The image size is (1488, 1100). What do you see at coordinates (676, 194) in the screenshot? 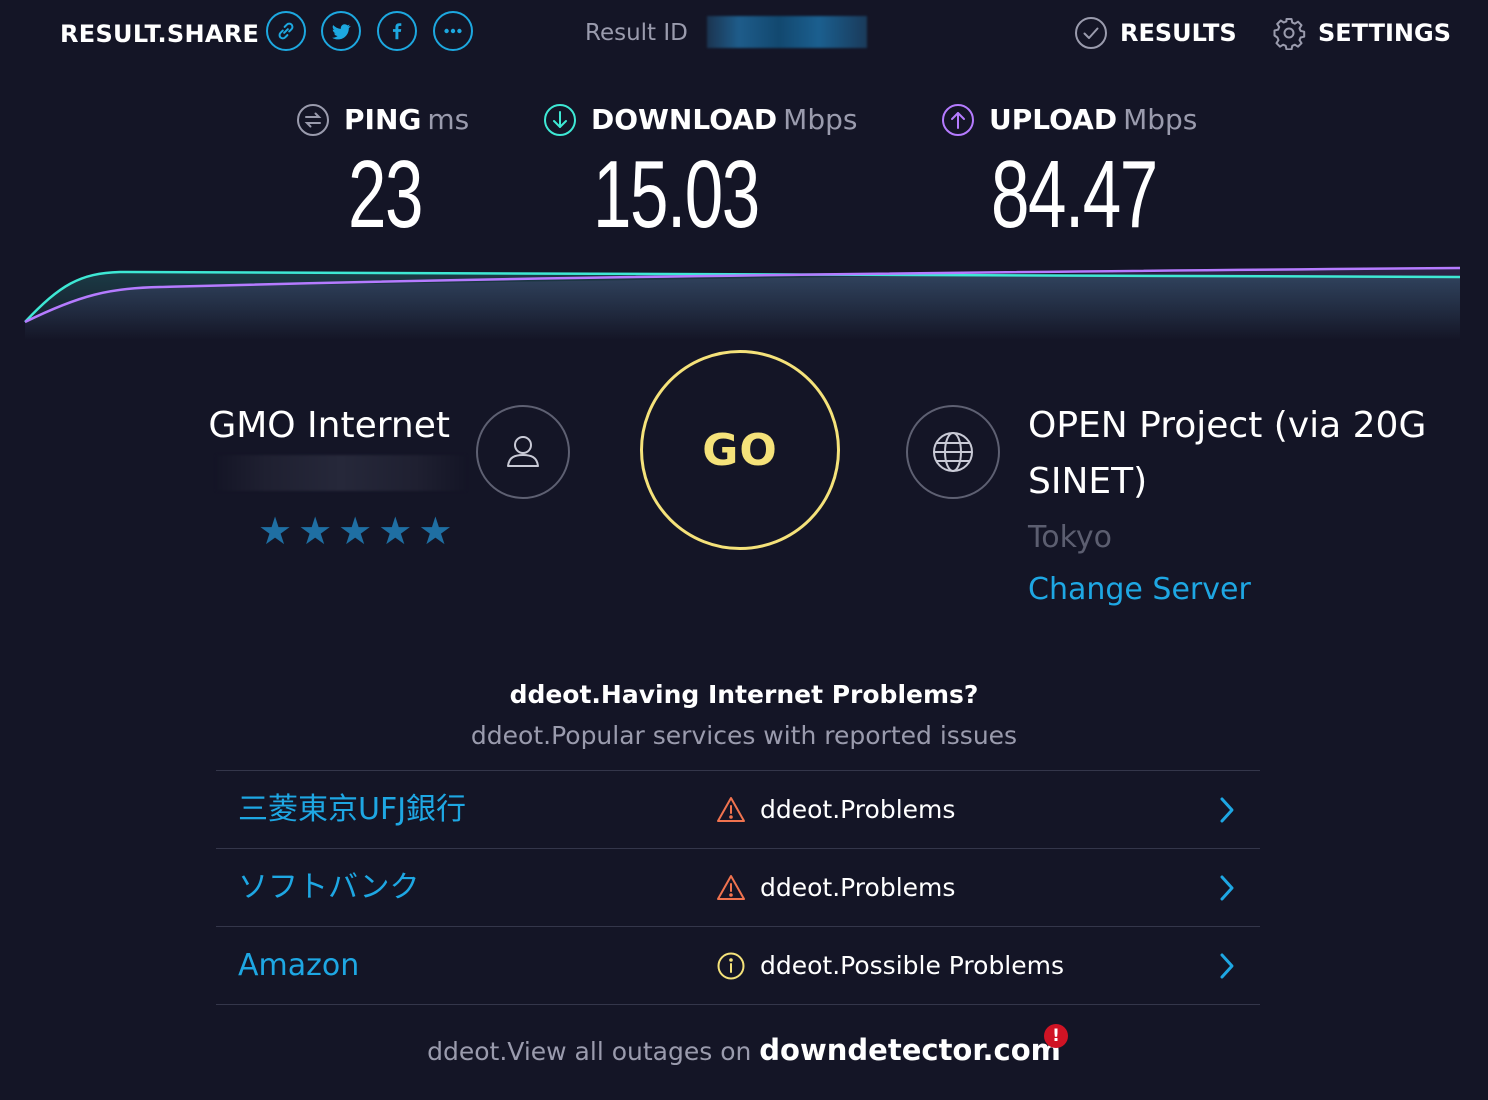
I see `download-value: 15.03` at bounding box center [676, 194].